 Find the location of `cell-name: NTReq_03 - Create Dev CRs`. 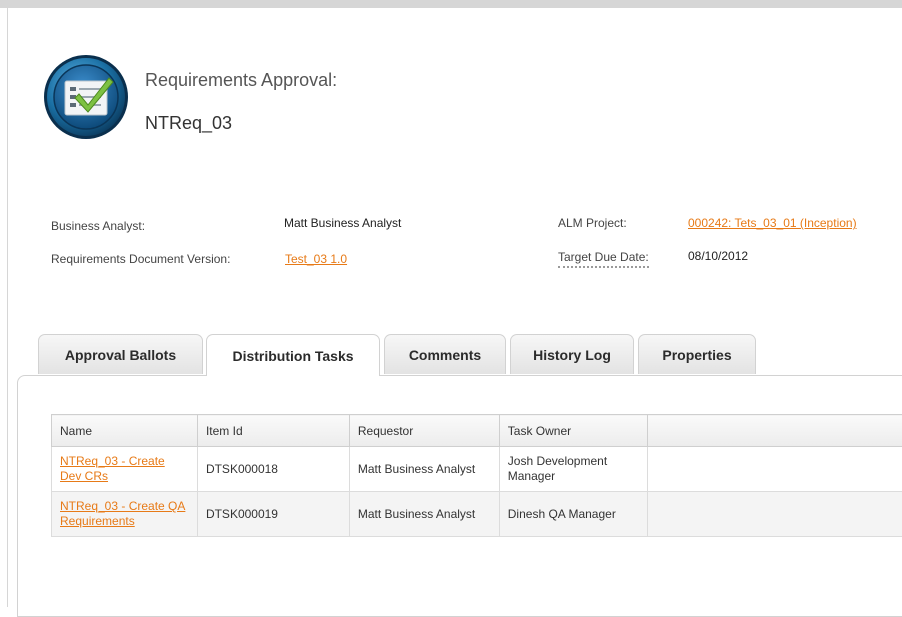

cell-name: NTReq_03 - Create Dev CRs is located at coordinates (125, 469).